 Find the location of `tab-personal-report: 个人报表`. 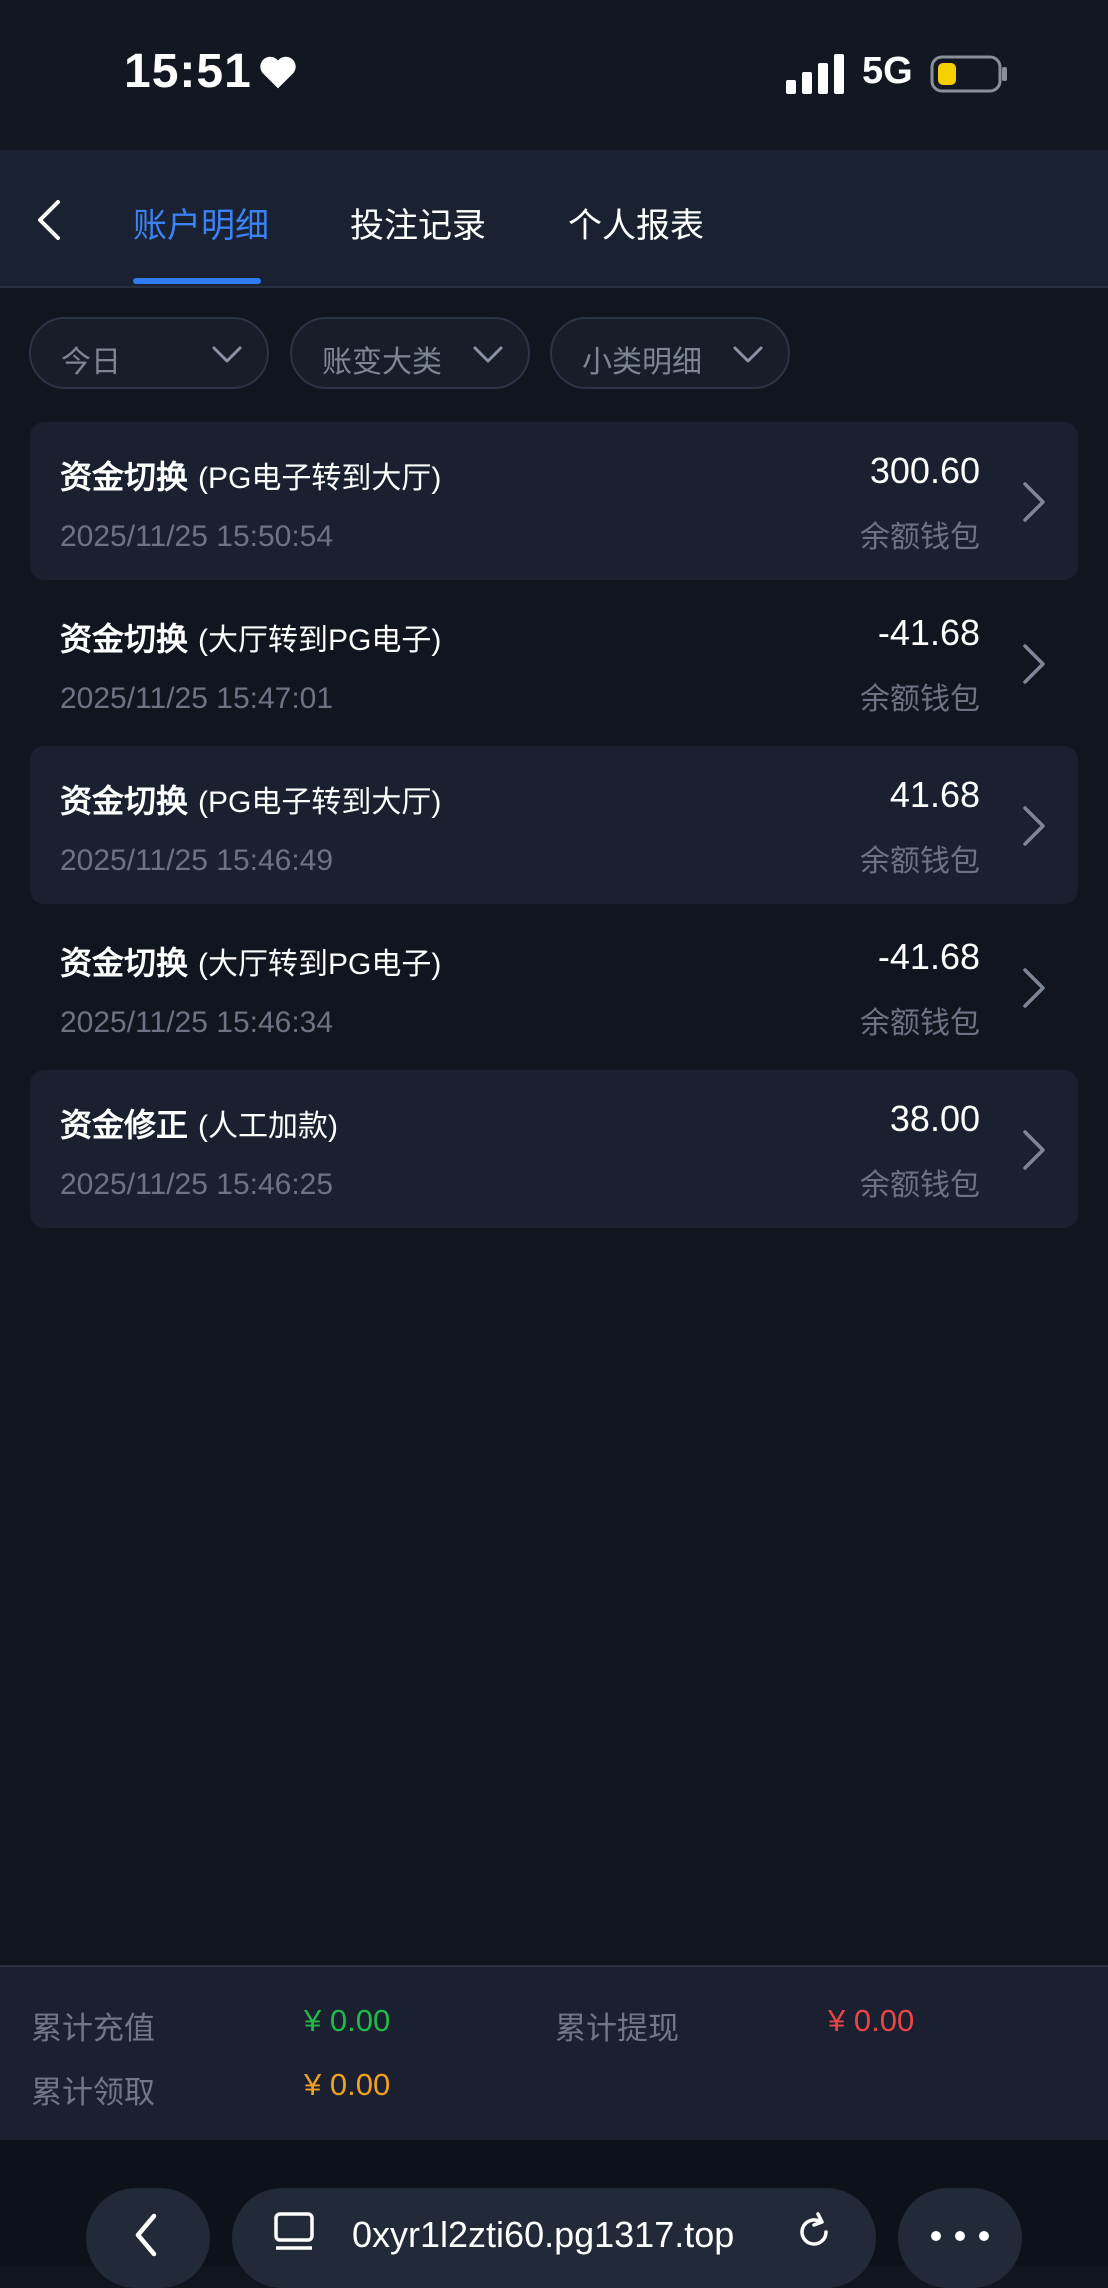

tab-personal-report: 个人报表 is located at coordinates (636, 222).